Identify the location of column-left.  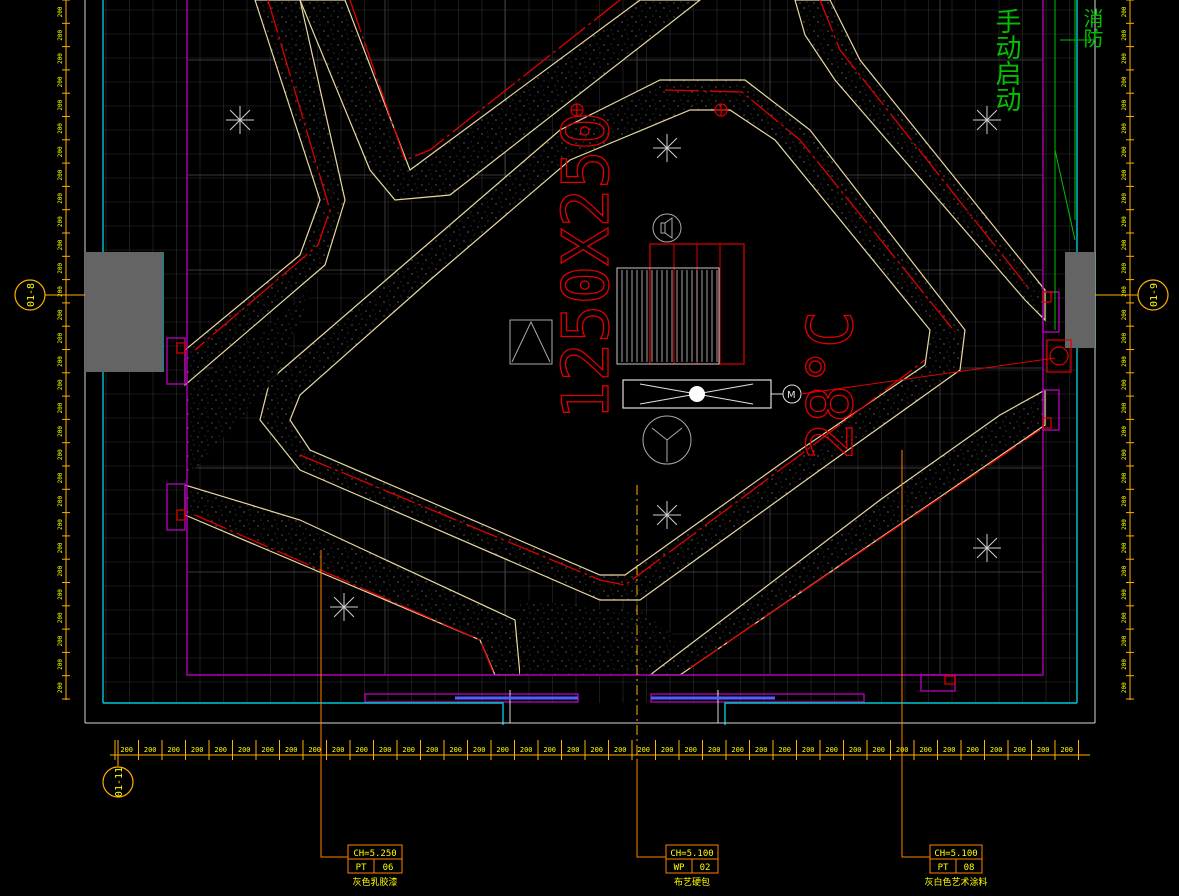
(124, 312).